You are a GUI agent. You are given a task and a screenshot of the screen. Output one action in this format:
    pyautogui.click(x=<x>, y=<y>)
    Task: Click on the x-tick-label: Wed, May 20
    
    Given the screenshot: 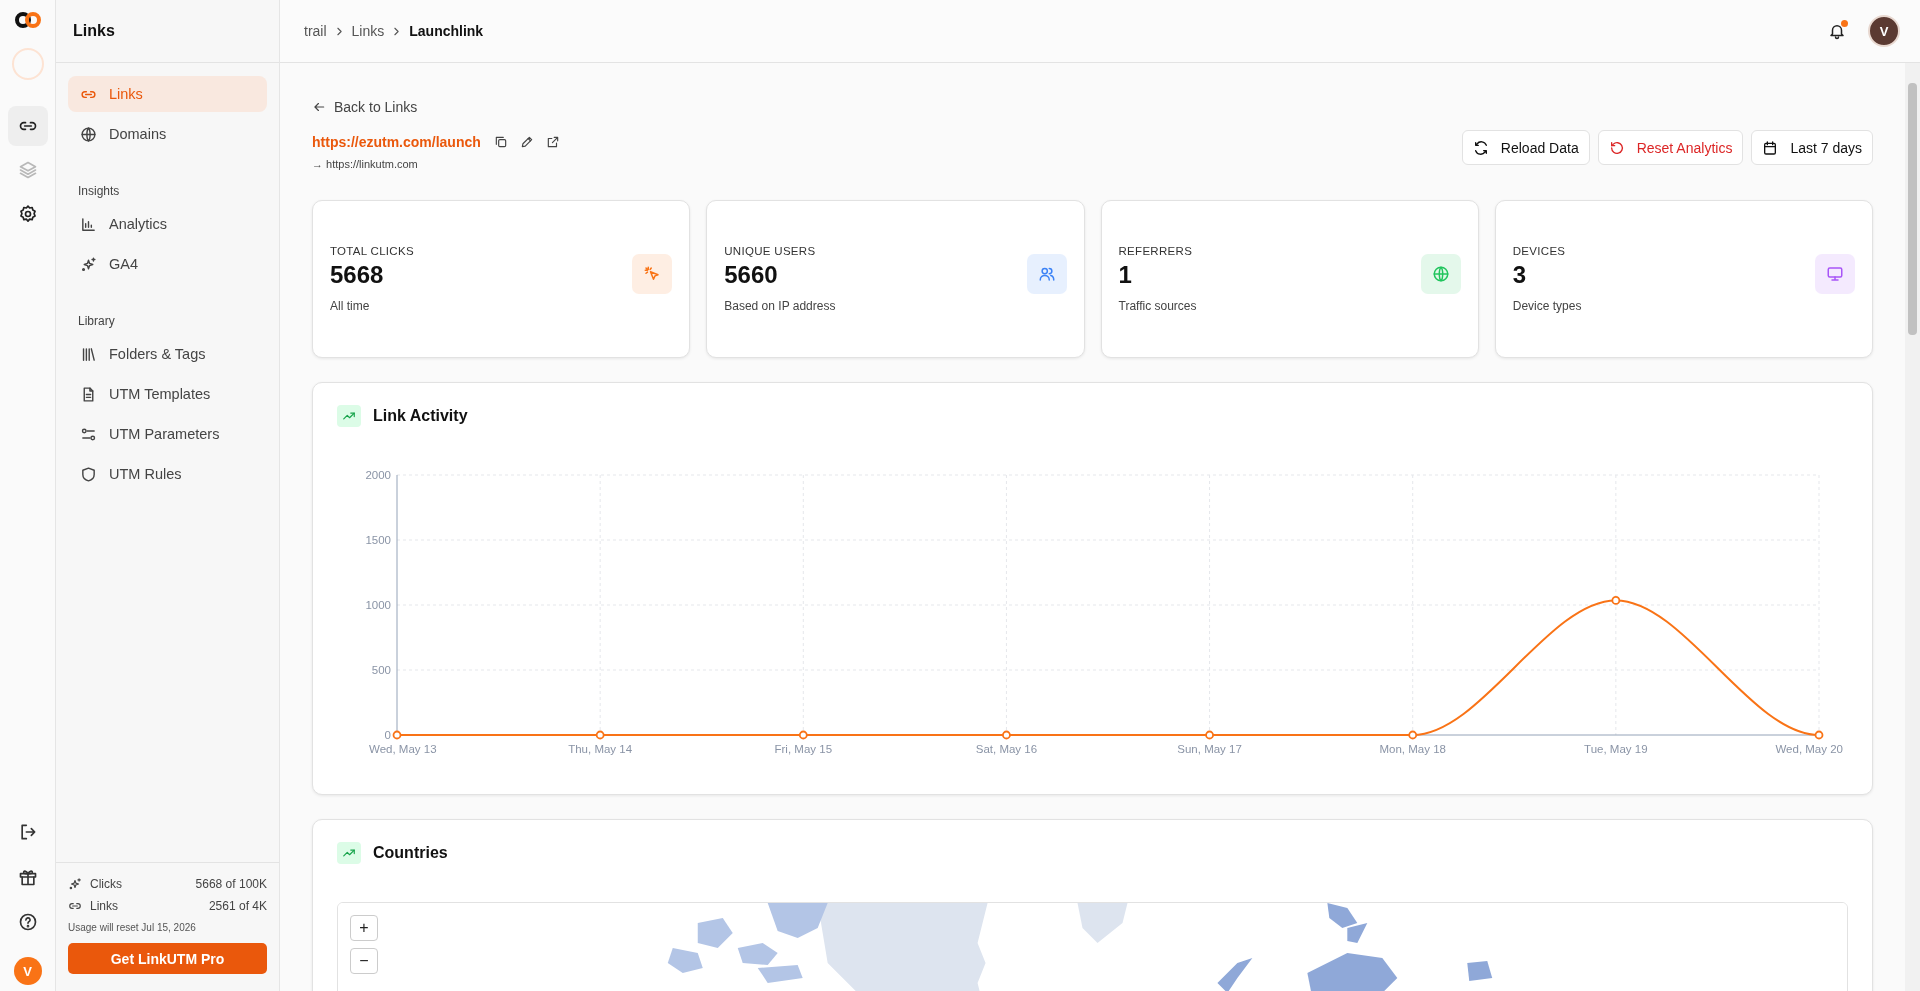 What is the action you would take?
    pyautogui.click(x=1809, y=749)
    